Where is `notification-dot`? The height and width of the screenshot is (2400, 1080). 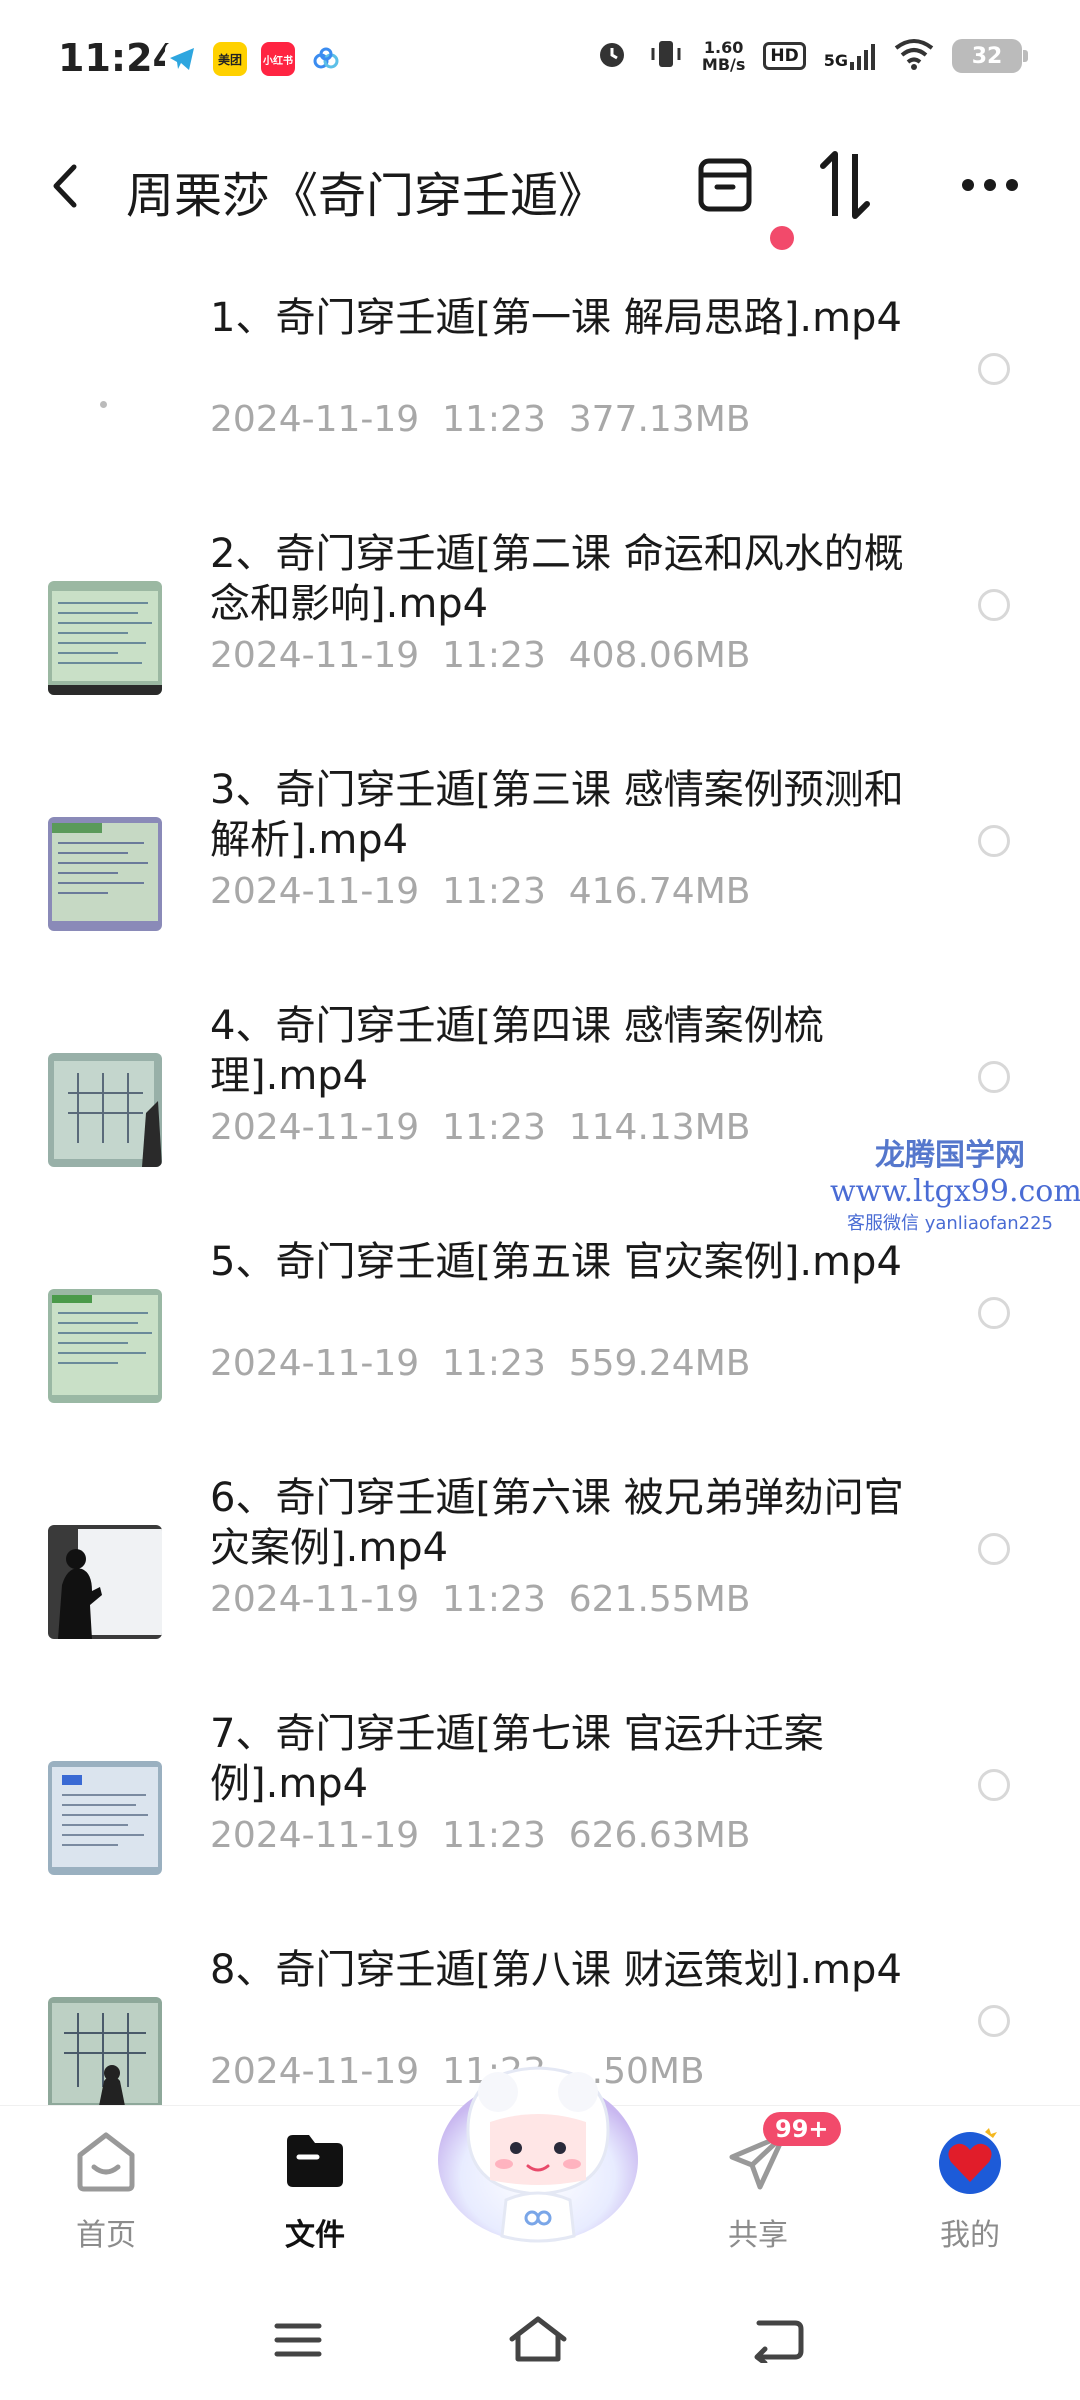 notification-dot is located at coordinates (782, 238).